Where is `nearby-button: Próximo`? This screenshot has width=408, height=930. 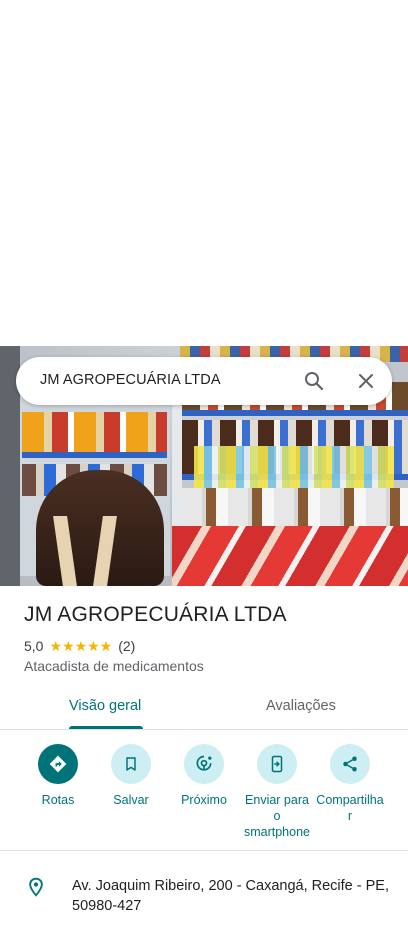 nearby-button: Próximo is located at coordinates (204, 776).